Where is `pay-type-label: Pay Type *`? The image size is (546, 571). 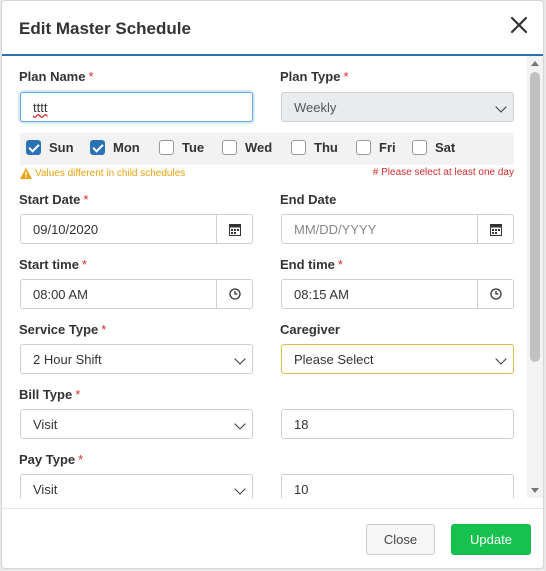 pay-type-label: Pay Type * is located at coordinates (51, 459).